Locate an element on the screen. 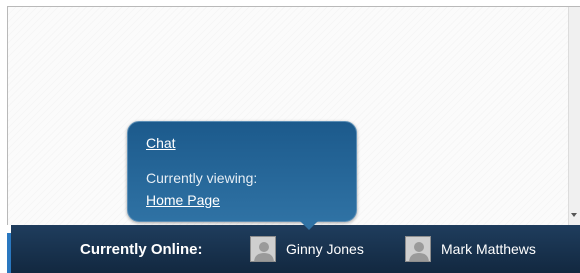  user-name: Mark Matthews is located at coordinates (488, 249).